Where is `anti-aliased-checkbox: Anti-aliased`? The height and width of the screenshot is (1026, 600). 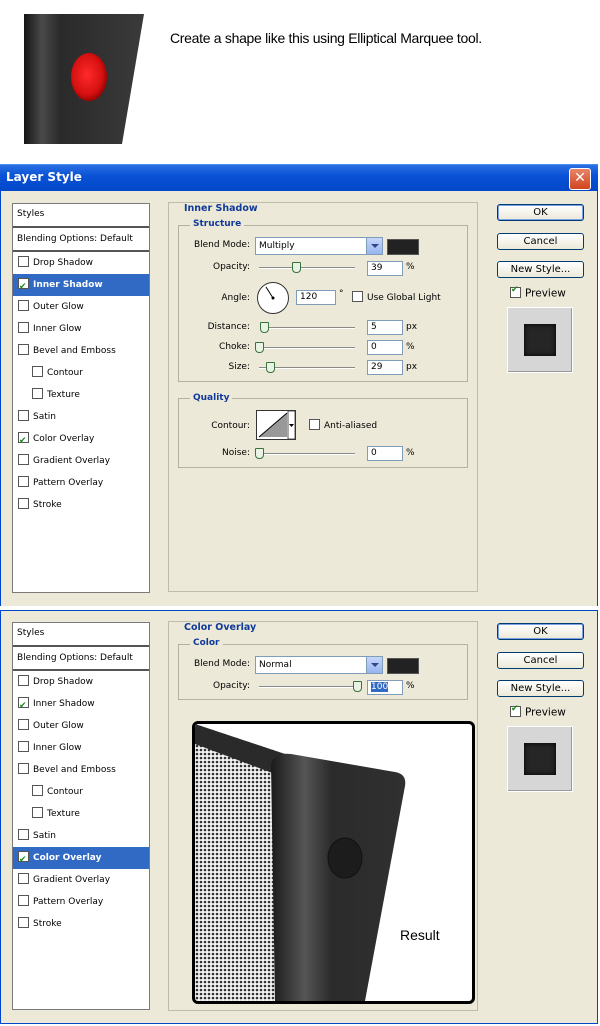 anti-aliased-checkbox: Anti-aliased is located at coordinates (343, 425).